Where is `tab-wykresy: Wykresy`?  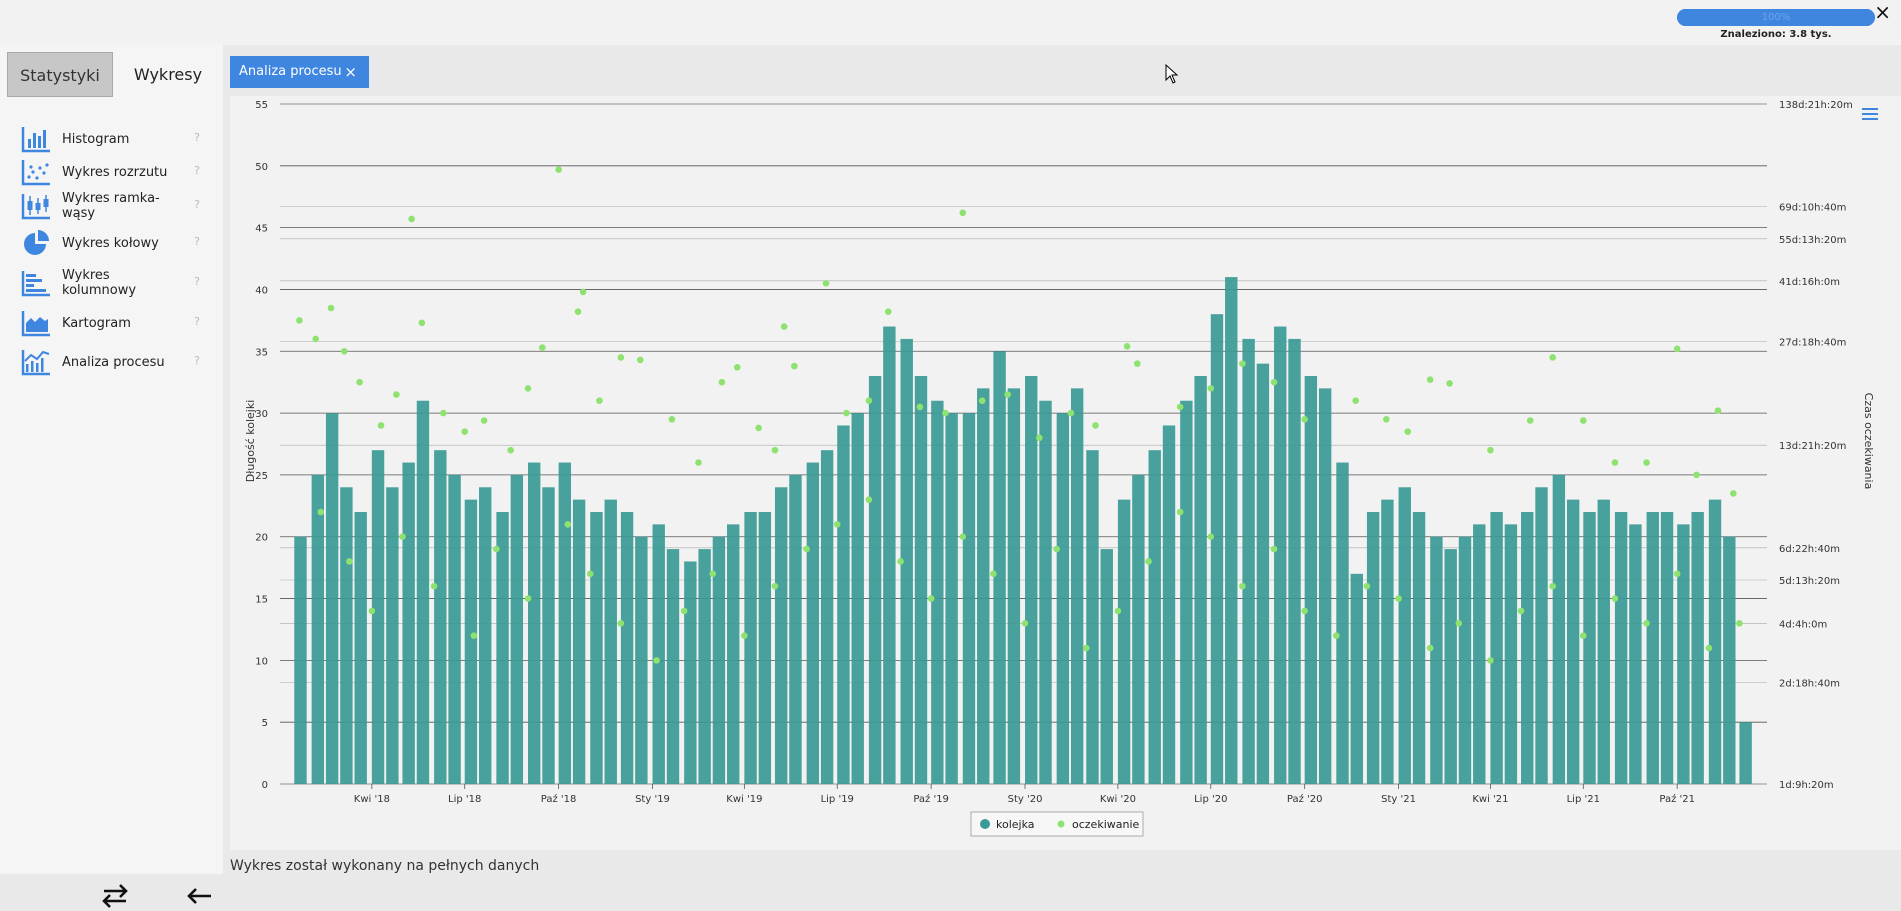
tab-wykresy: Wykresy is located at coordinates (168, 74).